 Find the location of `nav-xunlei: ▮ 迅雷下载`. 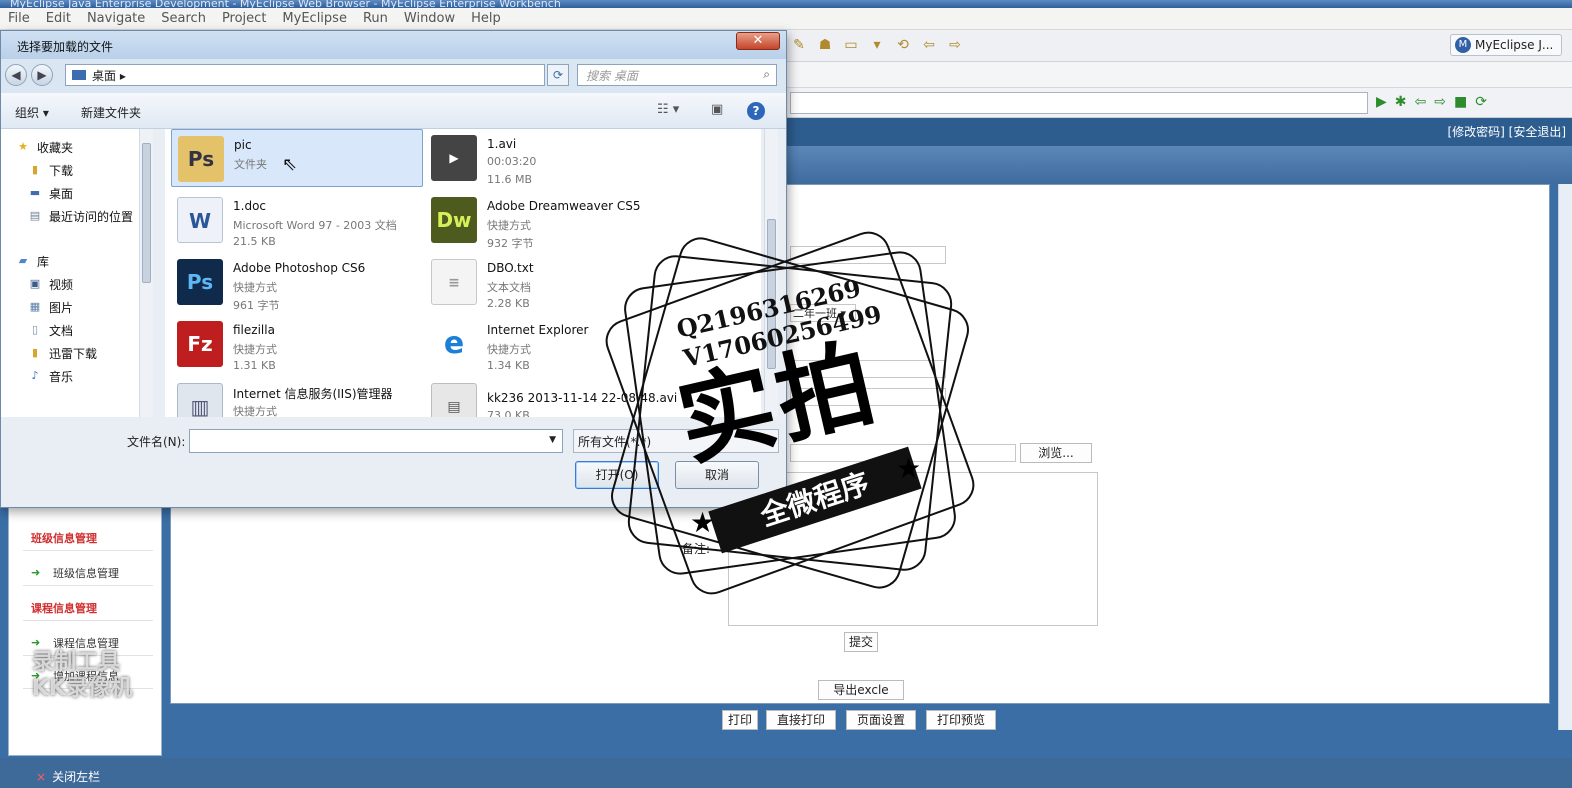

nav-xunlei: ▮ 迅雷下载 is located at coordinates (62, 353).